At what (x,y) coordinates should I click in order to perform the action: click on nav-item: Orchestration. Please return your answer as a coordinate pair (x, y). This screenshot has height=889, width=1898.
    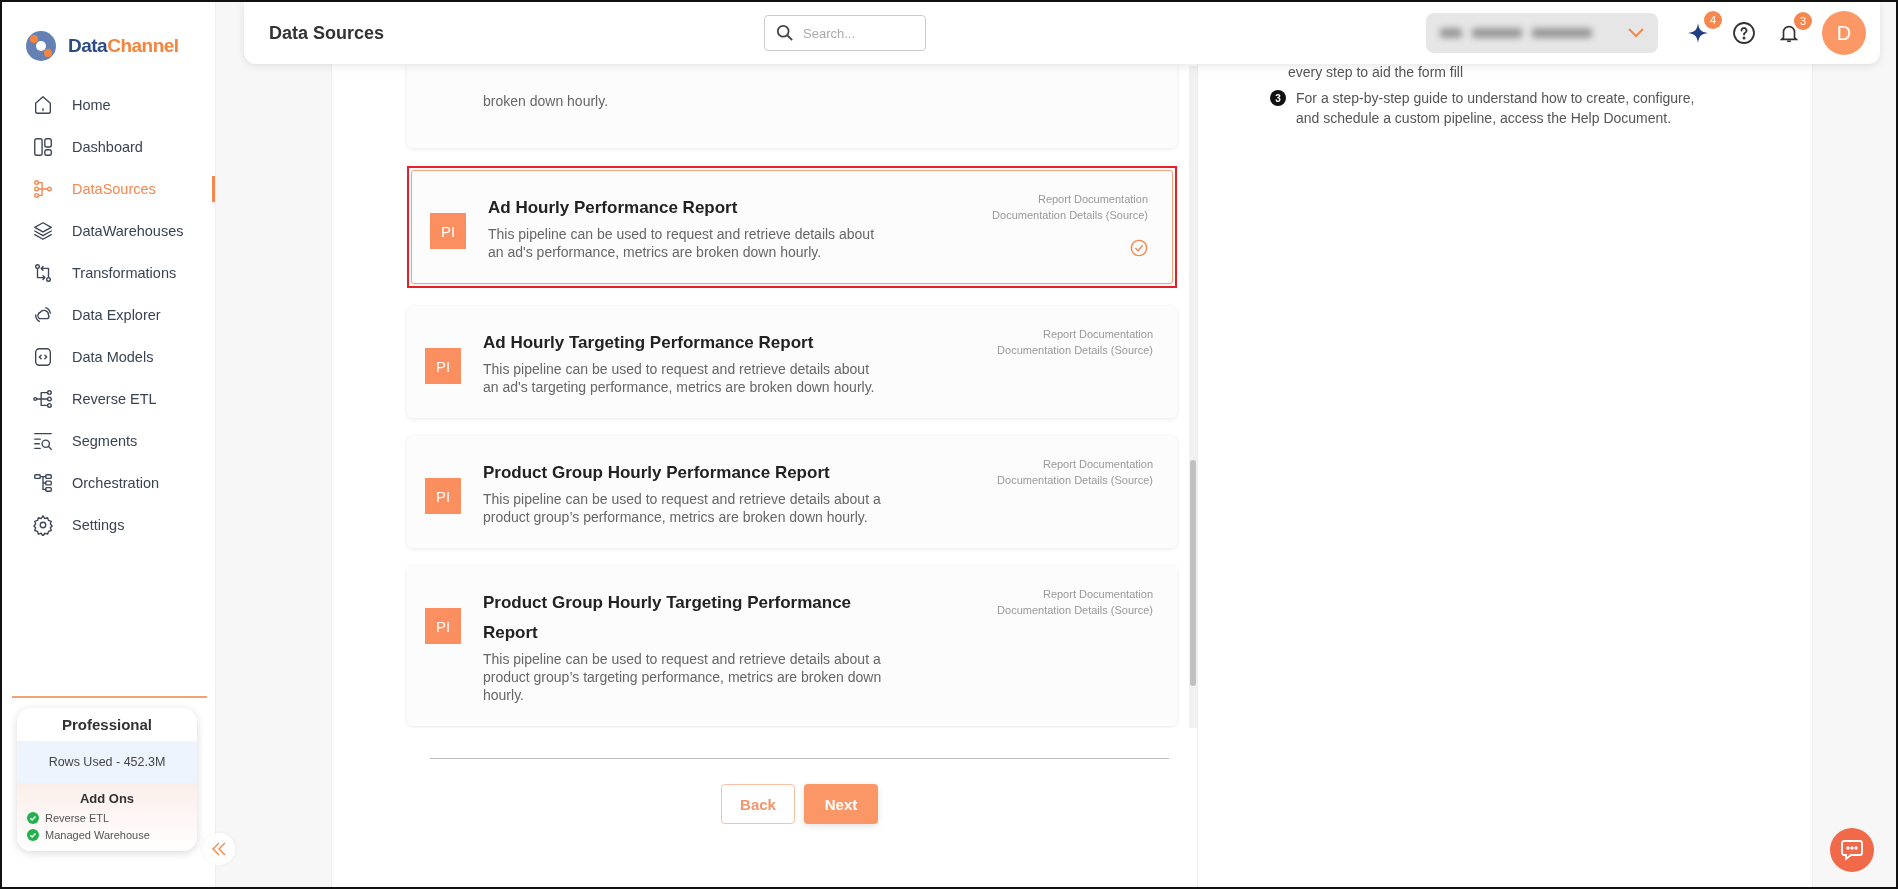
    Looking at the image, I should click on (108, 483).